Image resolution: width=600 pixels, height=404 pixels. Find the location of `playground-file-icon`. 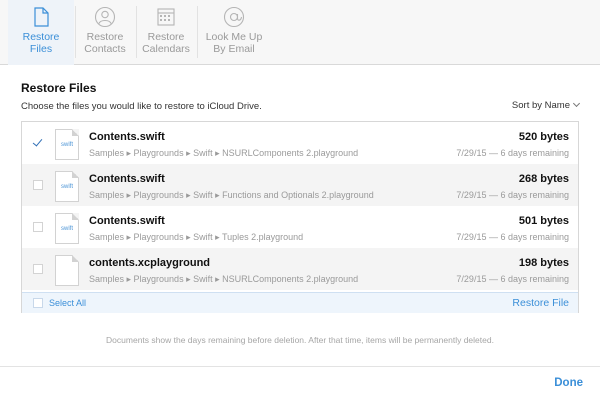

playground-file-icon is located at coordinates (67, 270).